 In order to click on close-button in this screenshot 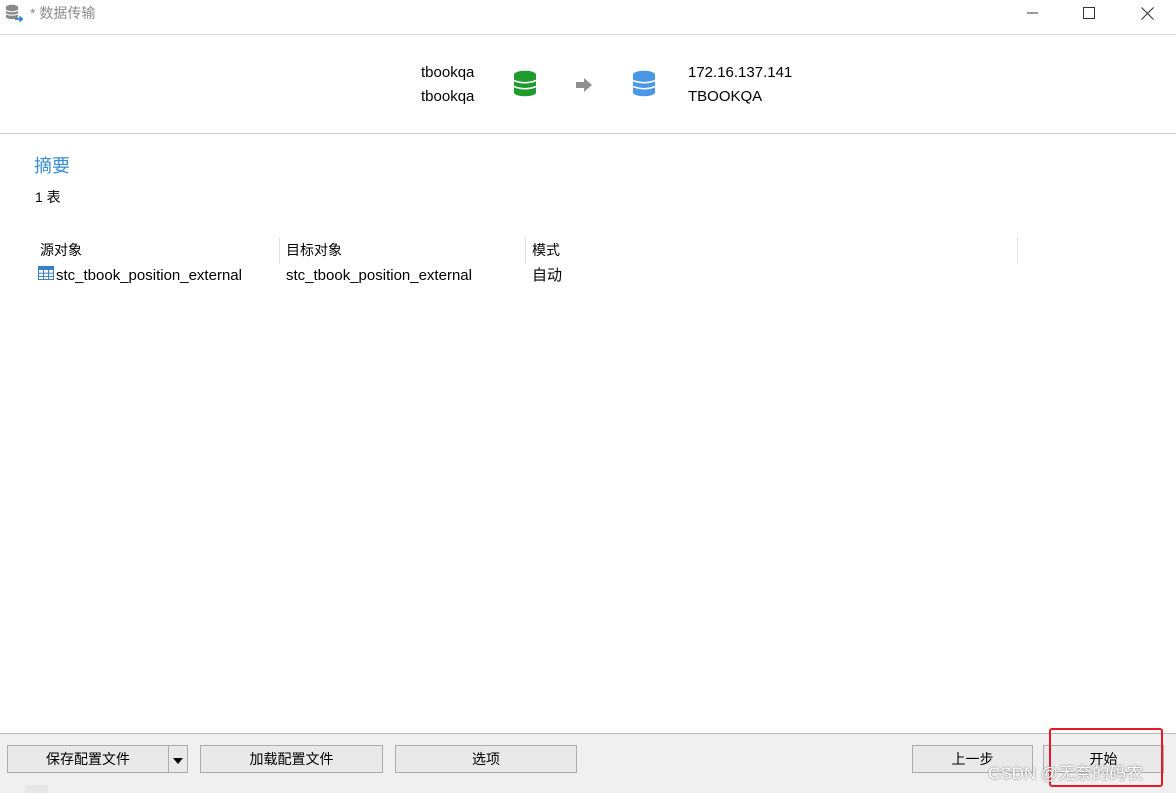, I will do `click(1147, 13)`.